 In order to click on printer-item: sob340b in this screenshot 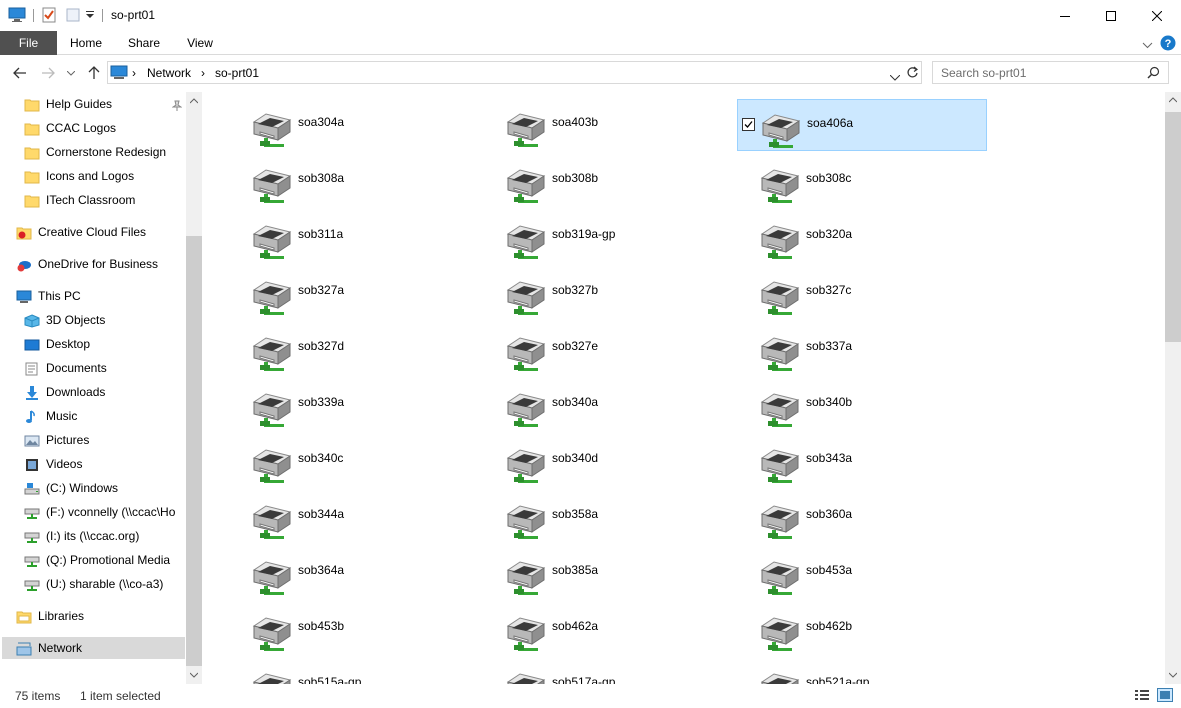, I will do `click(862, 405)`.